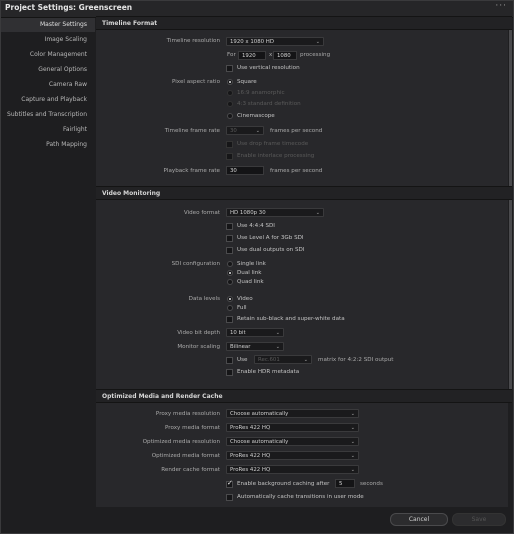 Image resolution: width=514 pixels, height=534 pixels. I want to click on interlace-checkbox, so click(229, 156).